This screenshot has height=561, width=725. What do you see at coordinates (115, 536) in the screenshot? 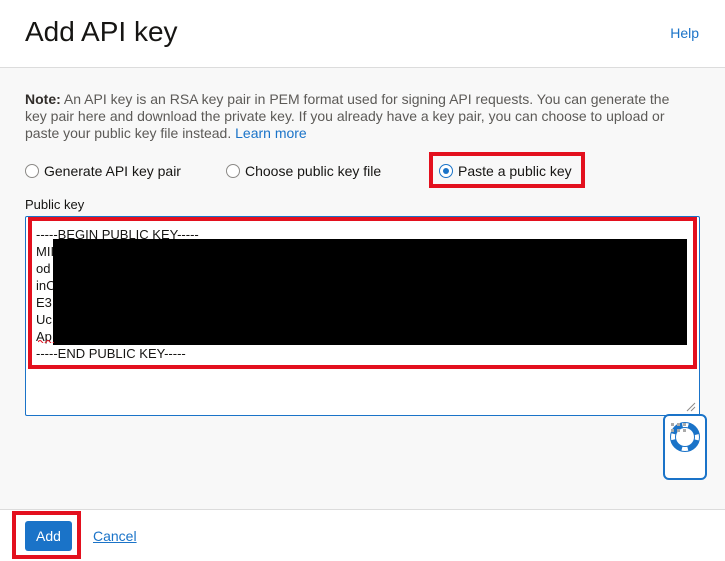
I see `cancel-link: Cancel` at bounding box center [115, 536].